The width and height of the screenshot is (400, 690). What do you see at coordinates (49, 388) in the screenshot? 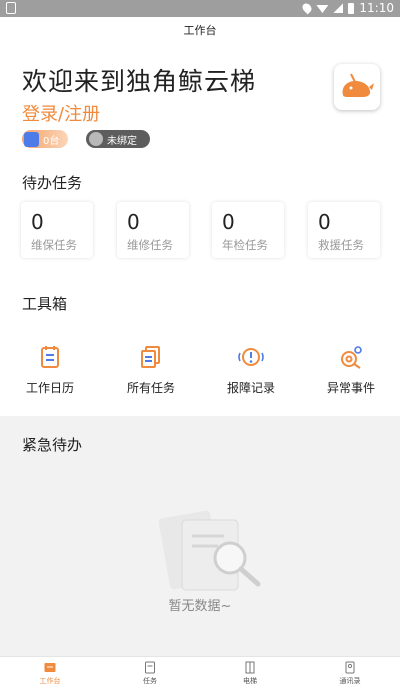
I see `tool-label: 工作日历` at bounding box center [49, 388].